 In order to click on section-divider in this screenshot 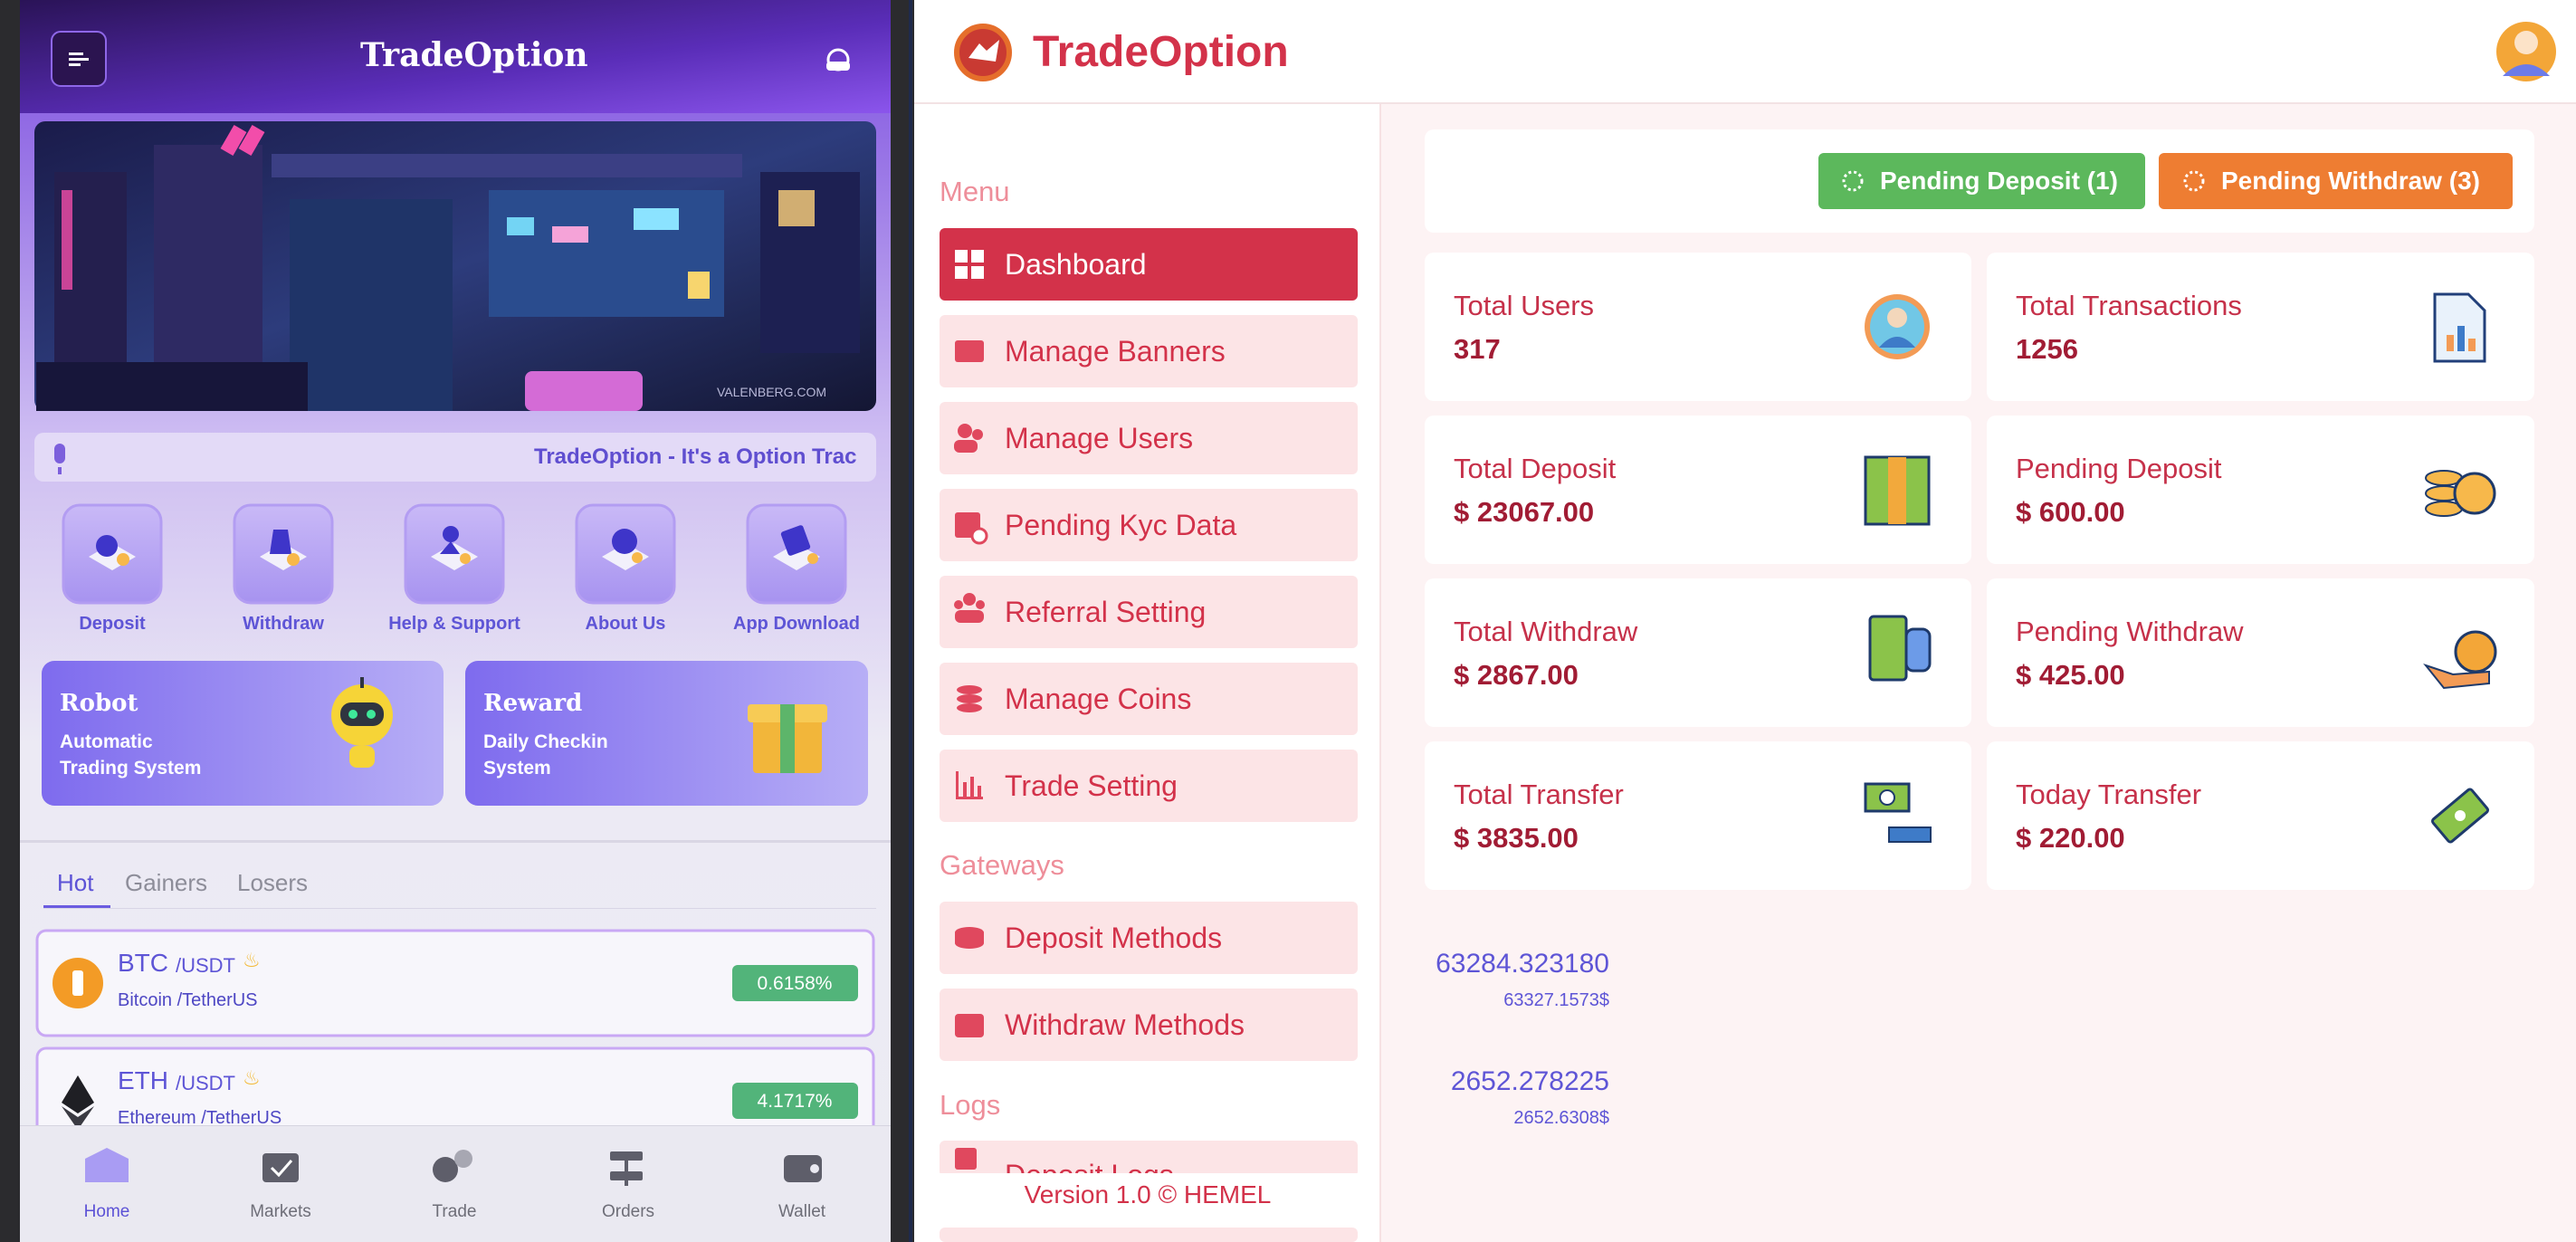, I will do `click(456, 841)`.